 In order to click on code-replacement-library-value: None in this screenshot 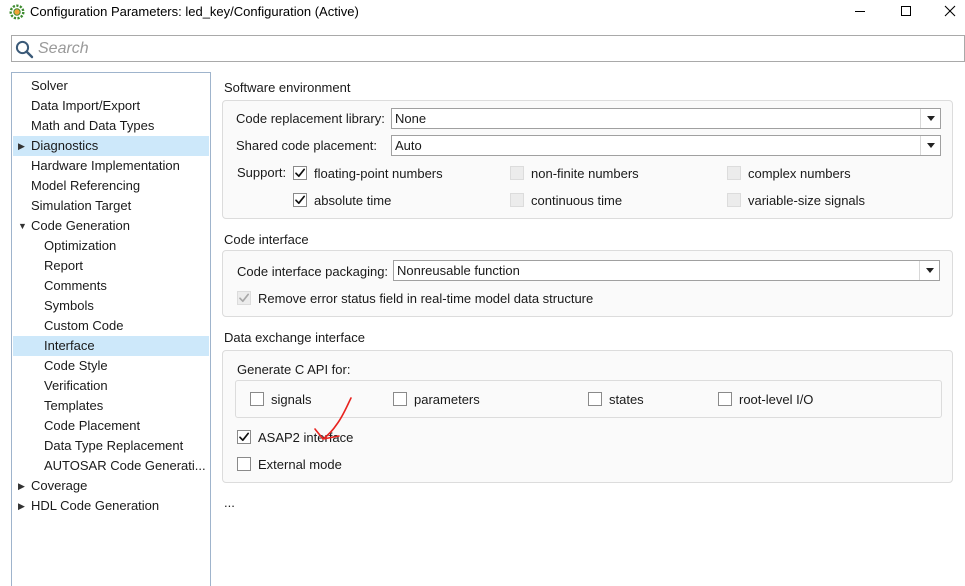, I will do `click(411, 118)`.